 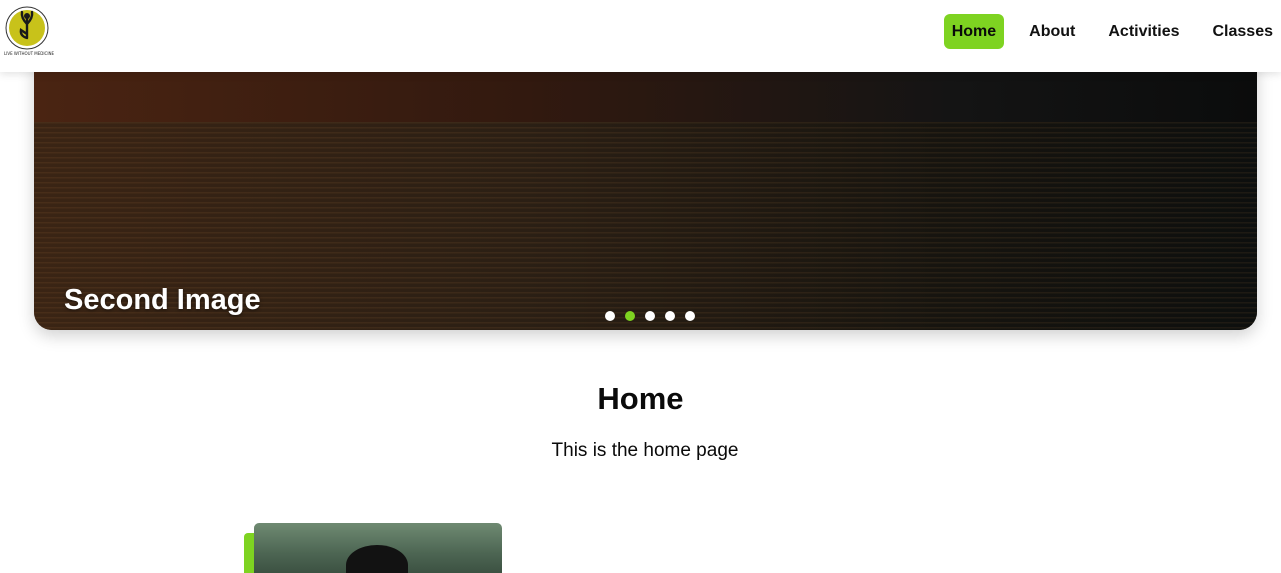 What do you see at coordinates (640, 451) in the screenshot?
I see `page-subtitle: This is the home page` at bounding box center [640, 451].